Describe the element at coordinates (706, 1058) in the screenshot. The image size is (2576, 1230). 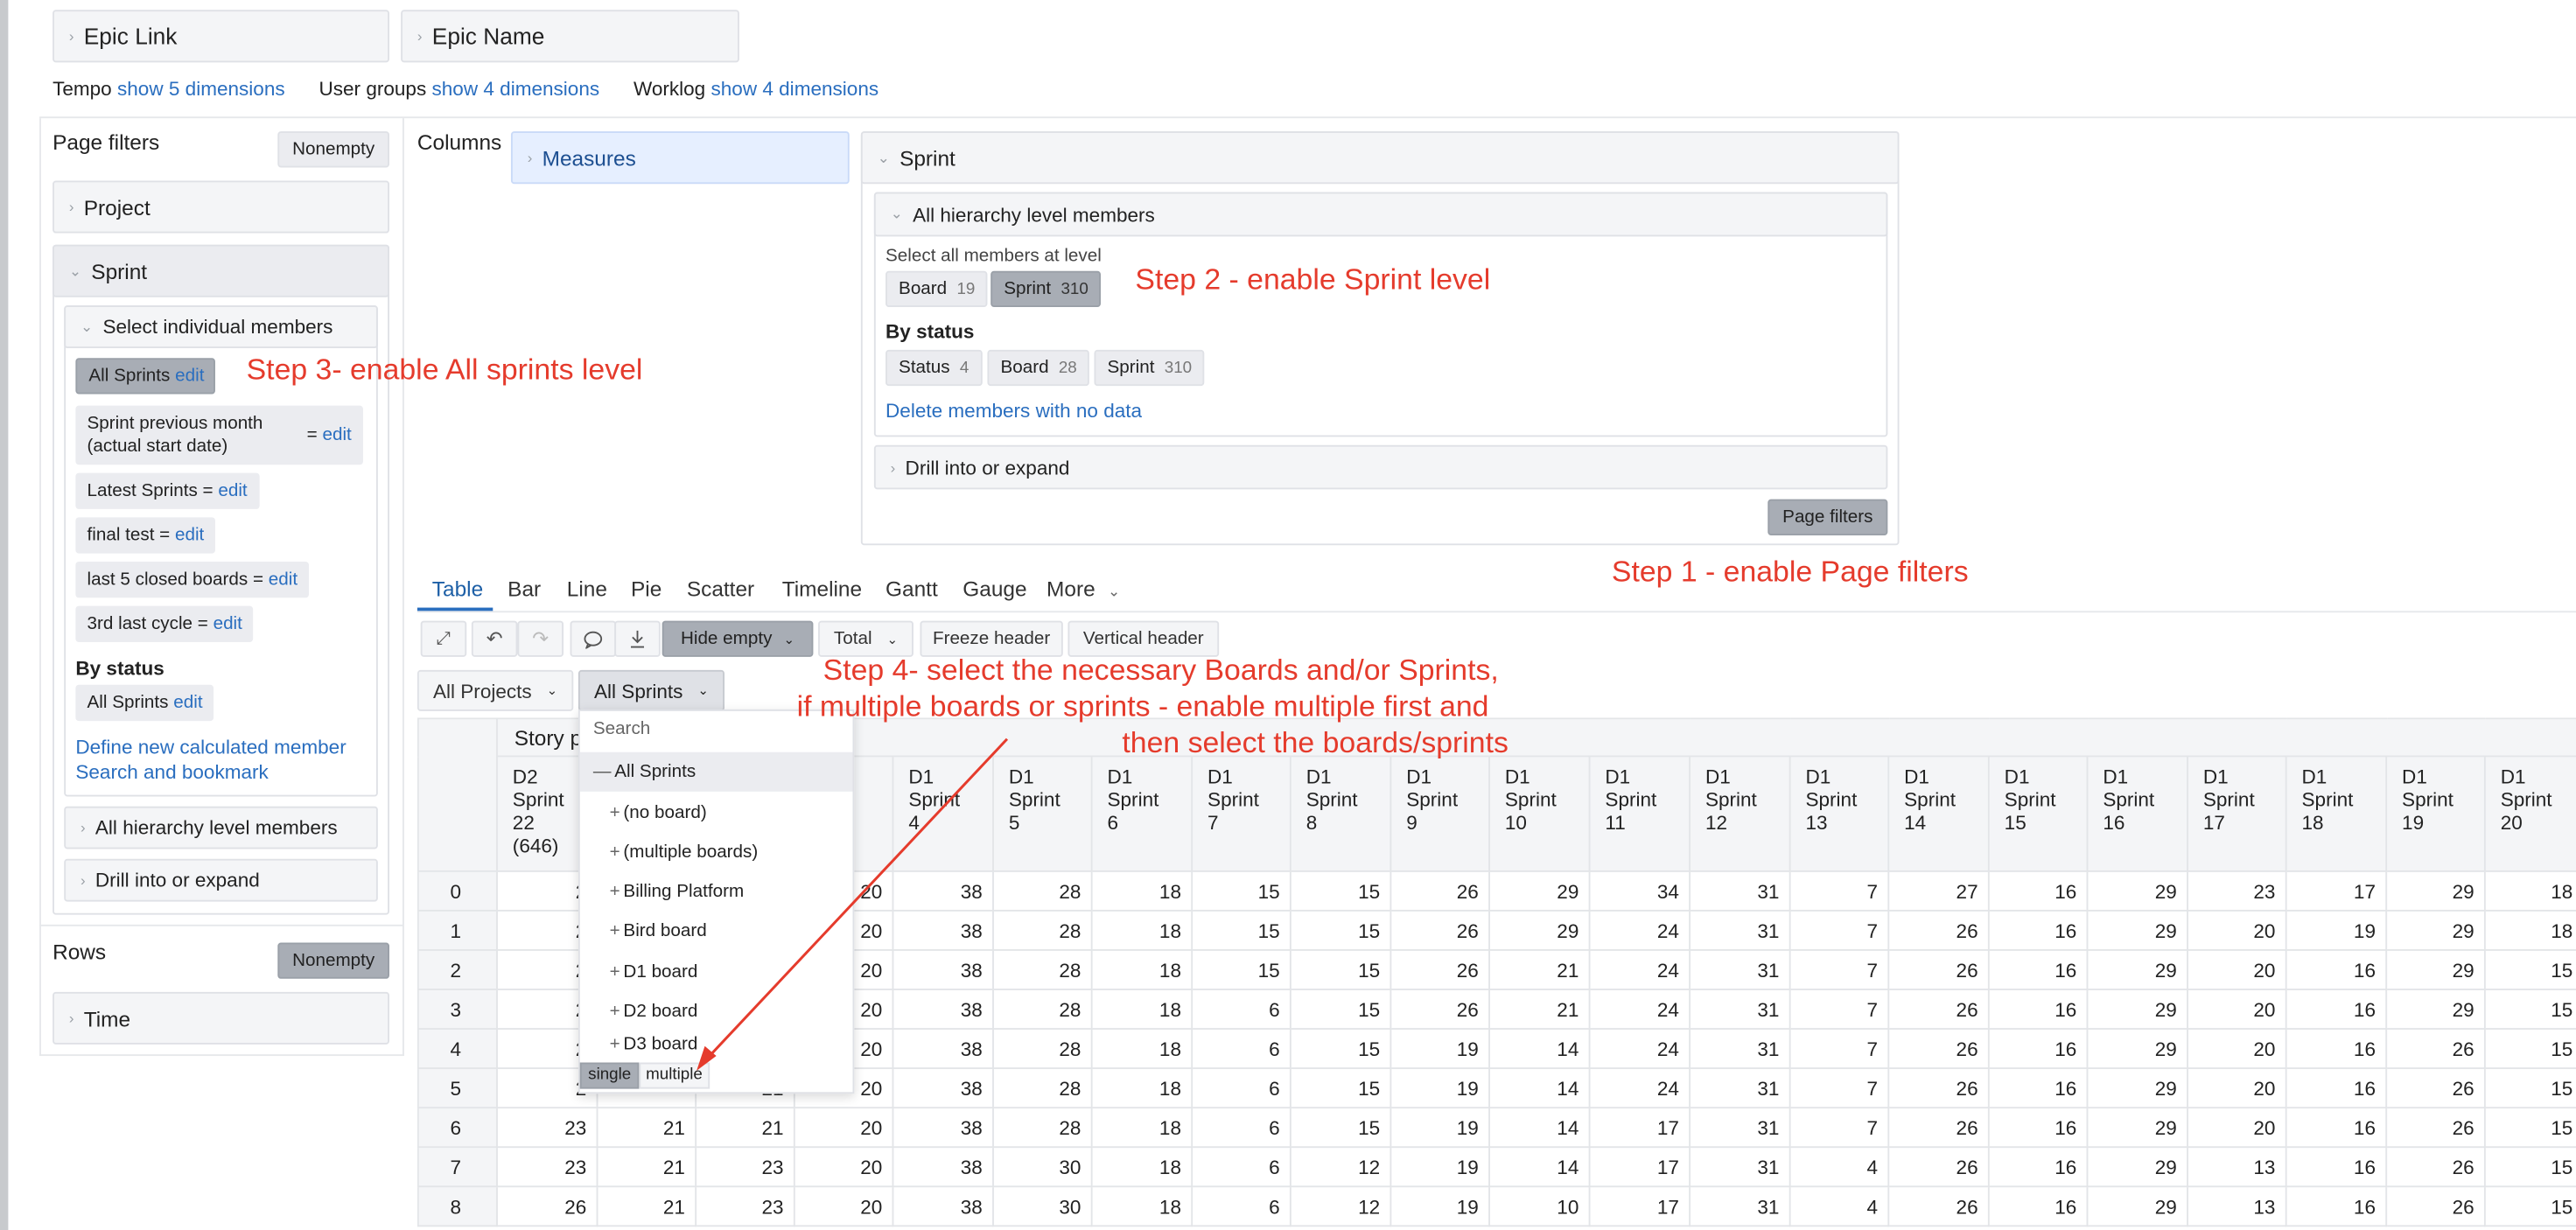
I see `arrow-head` at that location.